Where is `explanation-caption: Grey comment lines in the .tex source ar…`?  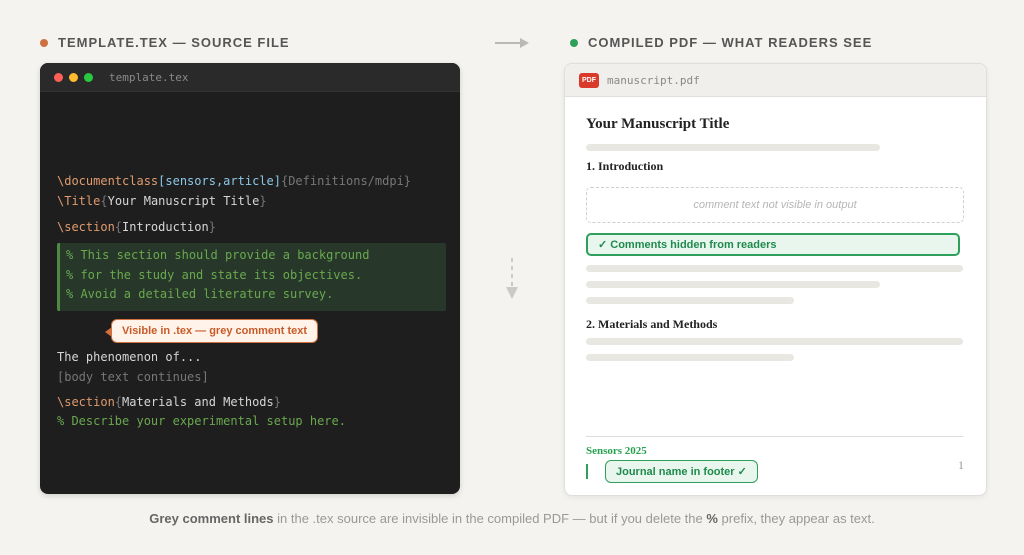 explanation-caption: Grey comment lines in the .tex source ar… is located at coordinates (512, 518).